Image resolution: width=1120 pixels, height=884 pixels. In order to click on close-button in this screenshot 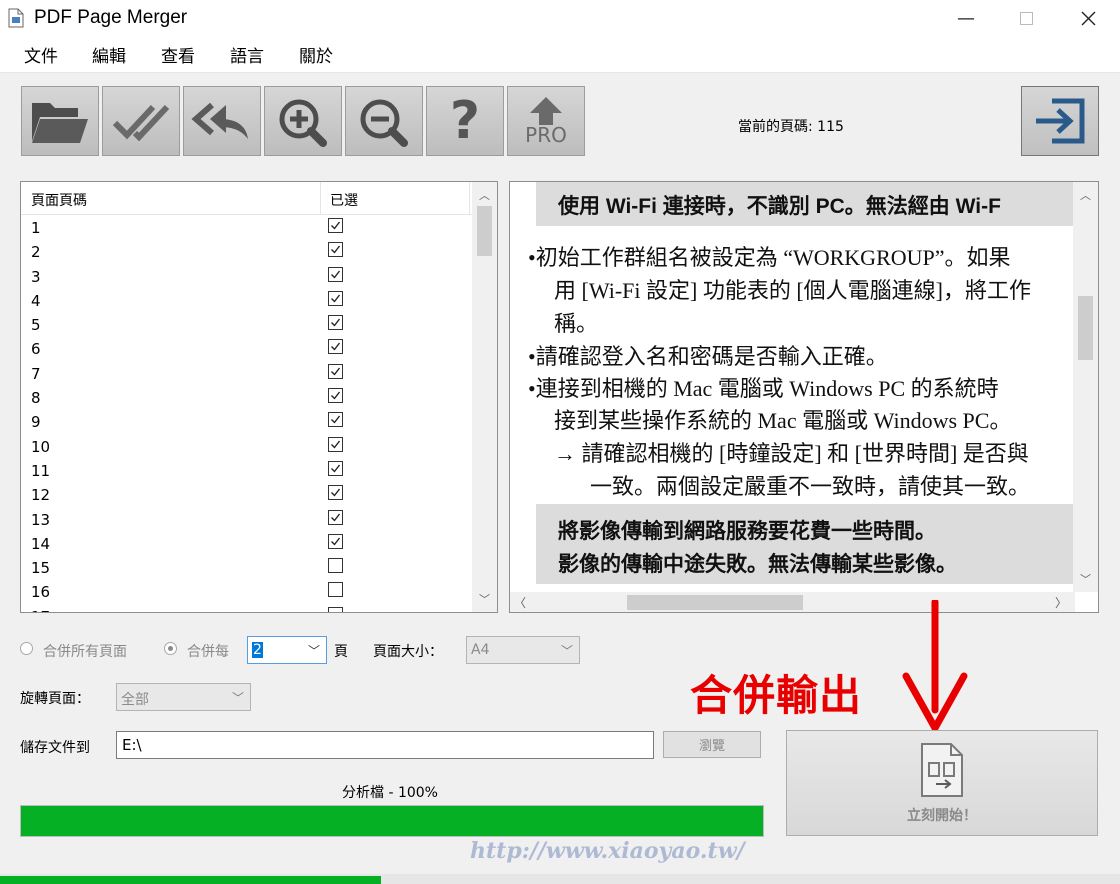, I will do `click(1088, 18)`.